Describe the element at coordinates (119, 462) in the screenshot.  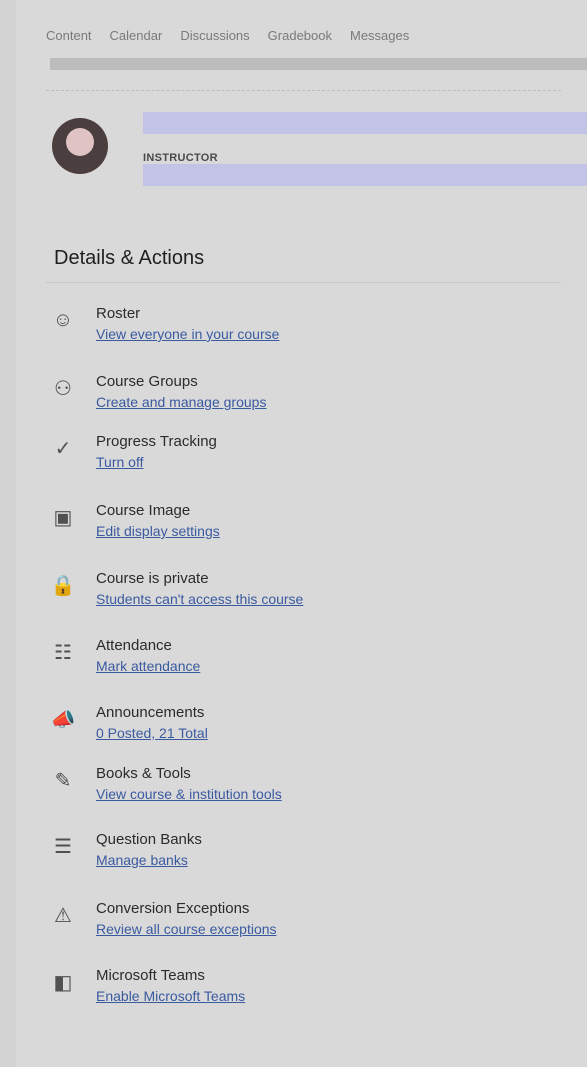
I see `item-link: Turn off` at that location.